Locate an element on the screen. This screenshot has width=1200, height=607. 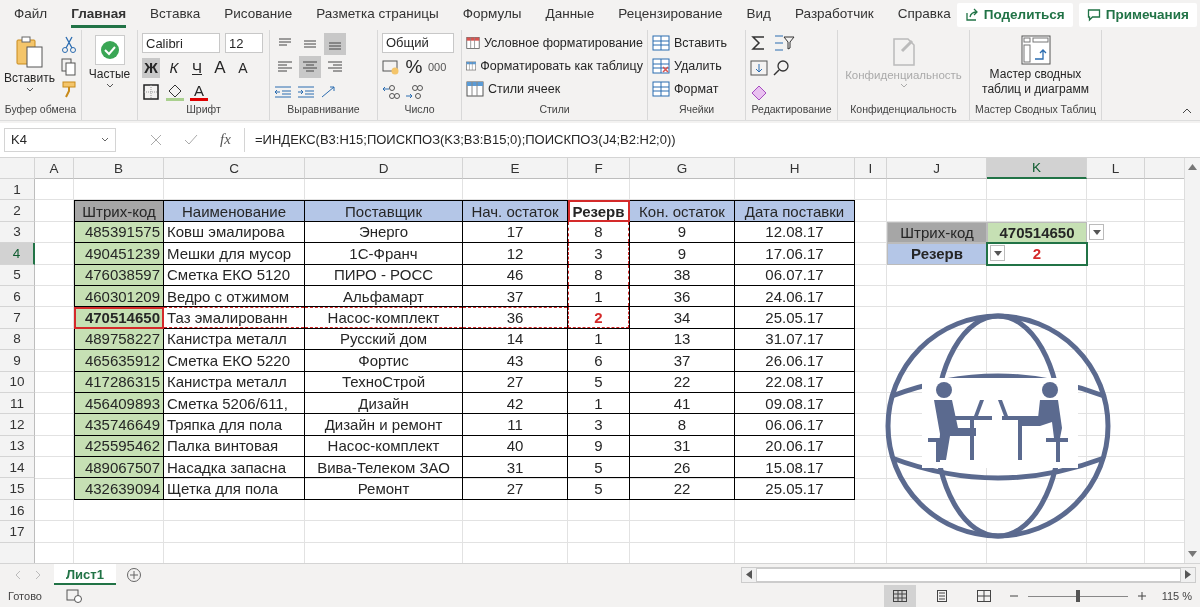
column-header: I is located at coordinates (871, 168).